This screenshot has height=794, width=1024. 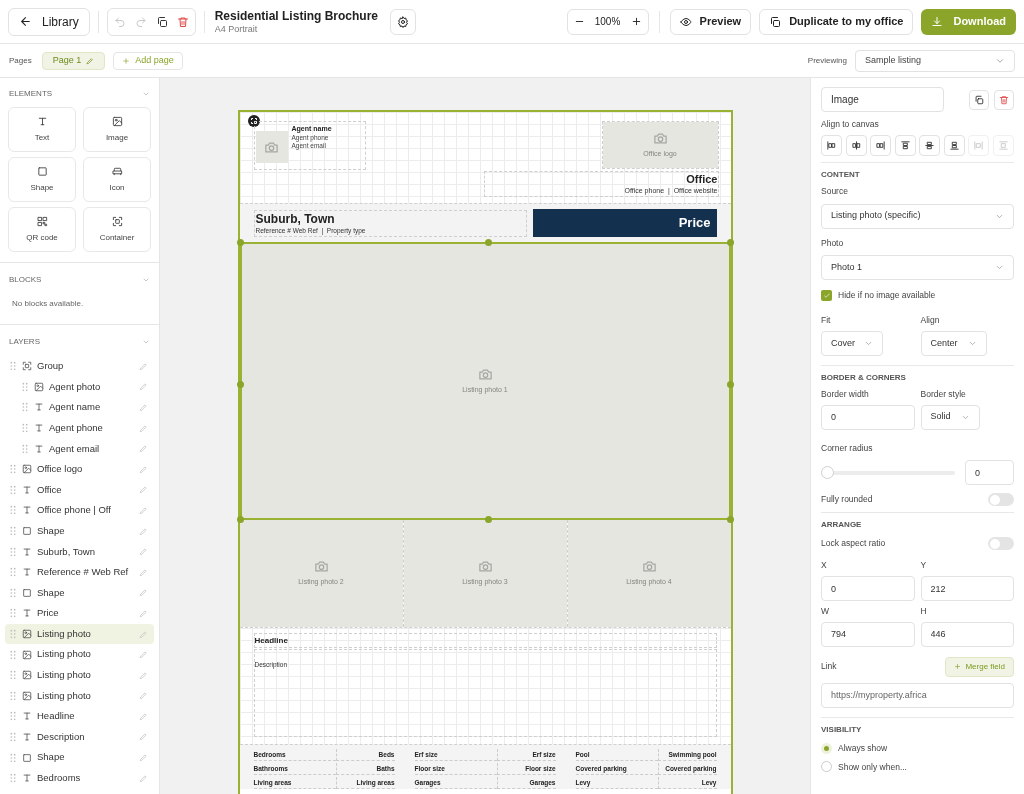 What do you see at coordinates (636, 21) in the screenshot?
I see `plus-icon` at bounding box center [636, 21].